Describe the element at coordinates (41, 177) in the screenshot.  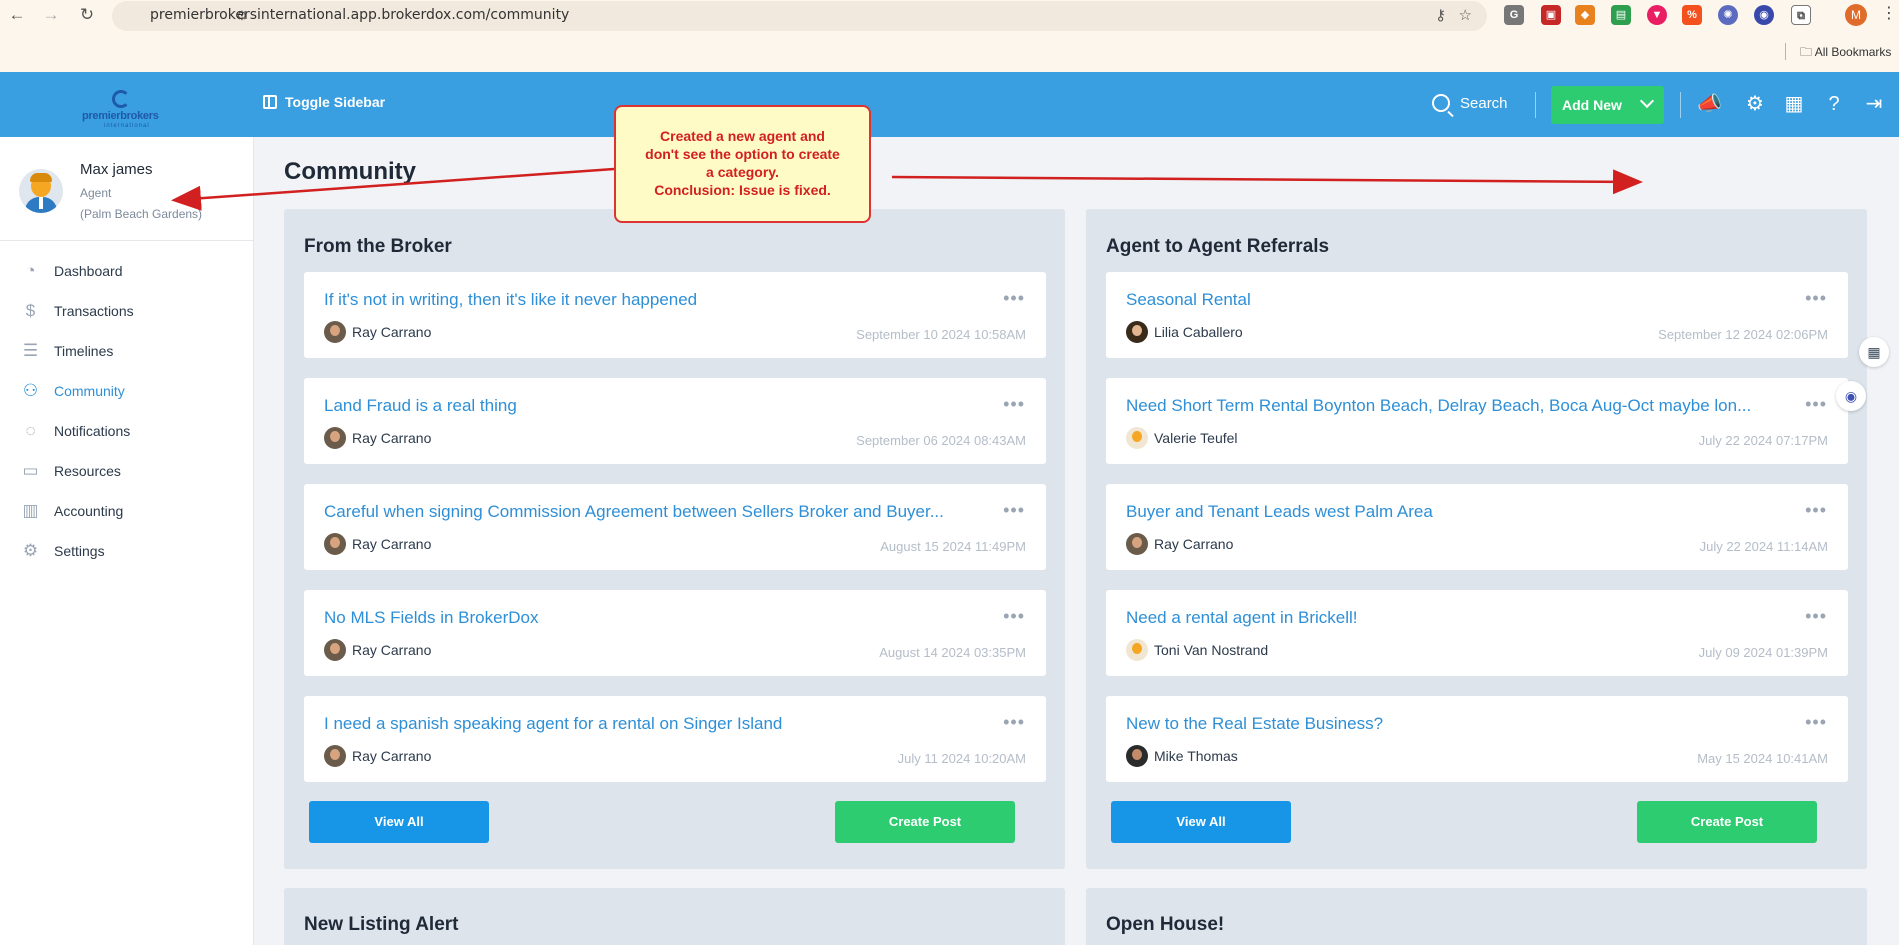
I see `avatar-hair` at that location.